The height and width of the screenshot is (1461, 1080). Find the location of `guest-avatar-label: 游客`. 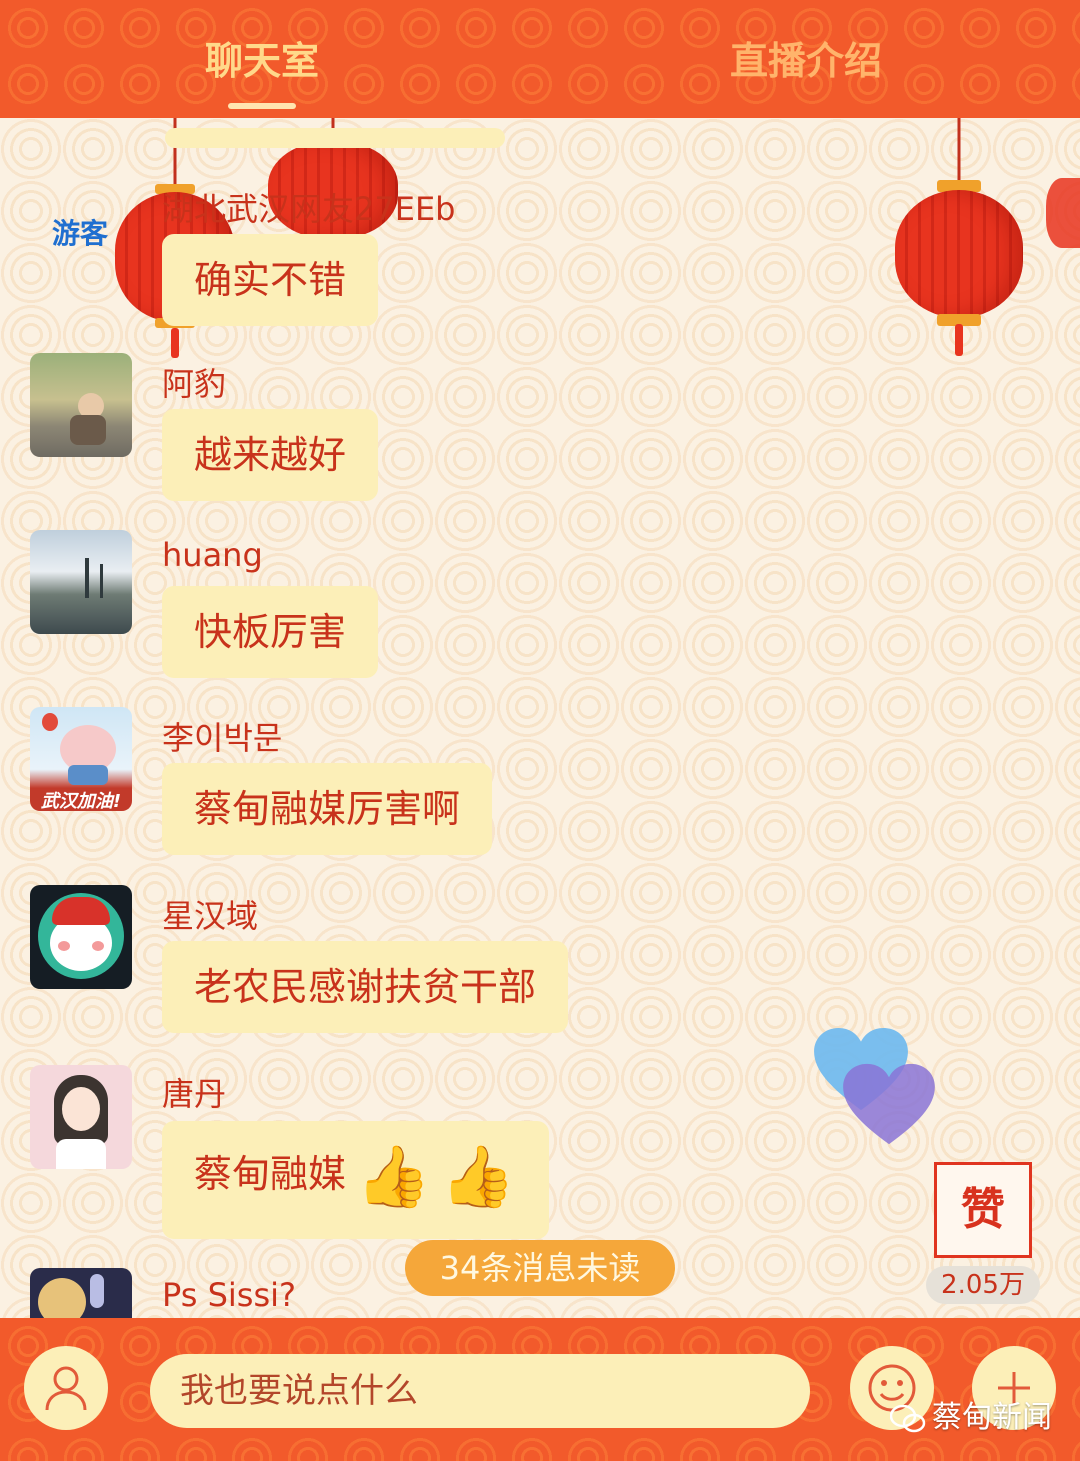

guest-avatar-label: 游客 is located at coordinates (80, 233).